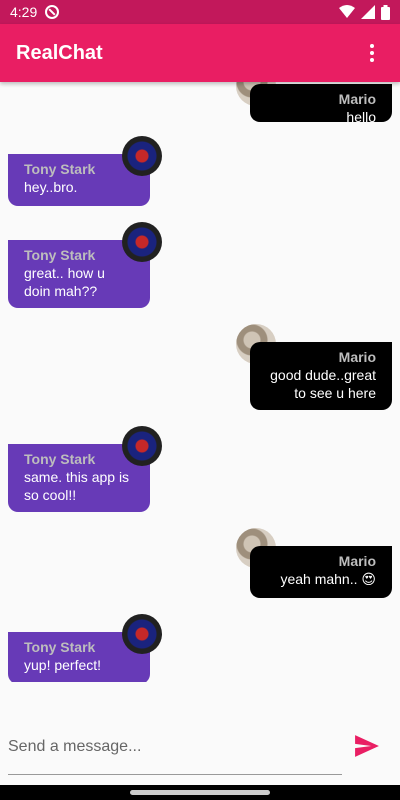 This screenshot has height=800, width=400. I want to click on system-nav-bar, so click(200, 792).